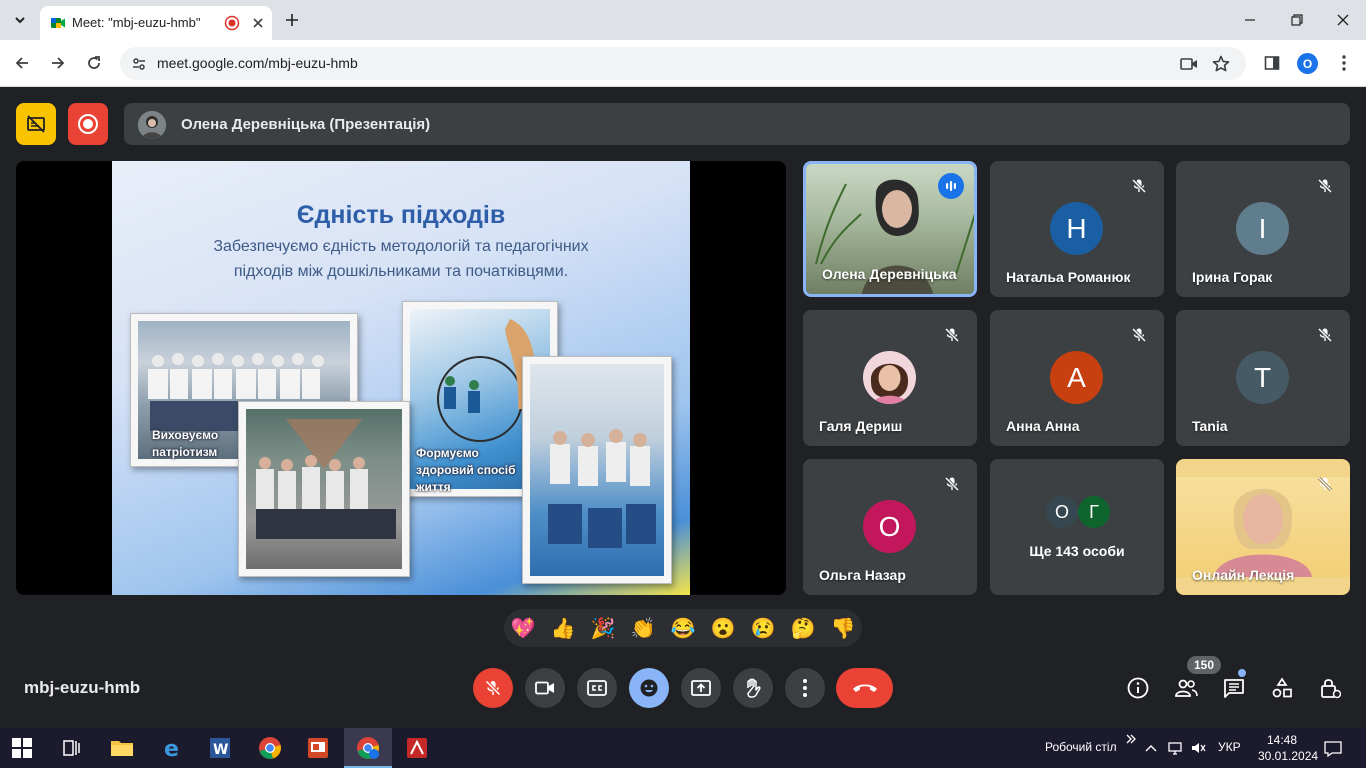 The height and width of the screenshot is (768, 1366). Describe the element at coordinates (417, 748) in the screenshot. I see `red-app-icon` at that location.